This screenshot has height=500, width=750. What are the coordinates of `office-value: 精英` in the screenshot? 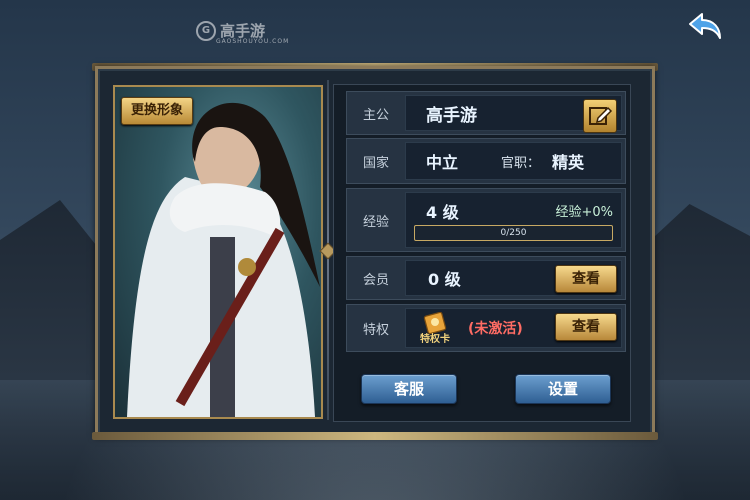 It's located at (568, 162).